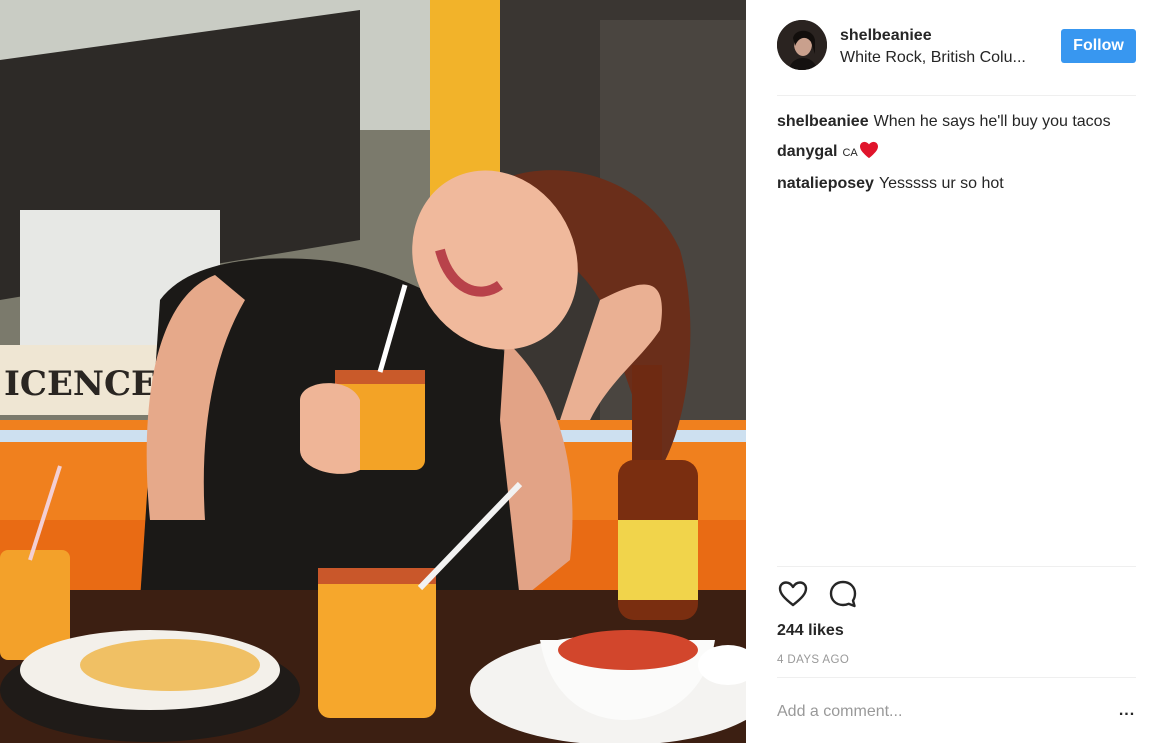 The image size is (1161, 743). I want to click on likes-count: 244 likes, so click(810, 631).